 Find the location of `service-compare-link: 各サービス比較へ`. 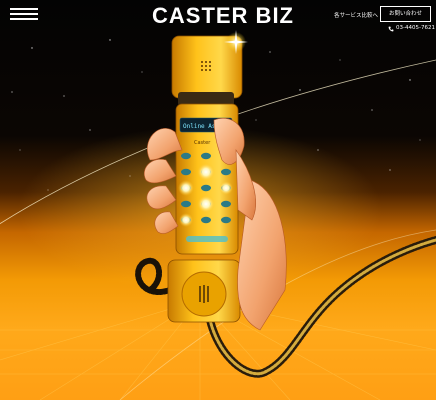

service-compare-link: 各サービス比較へ is located at coordinates (356, 16).